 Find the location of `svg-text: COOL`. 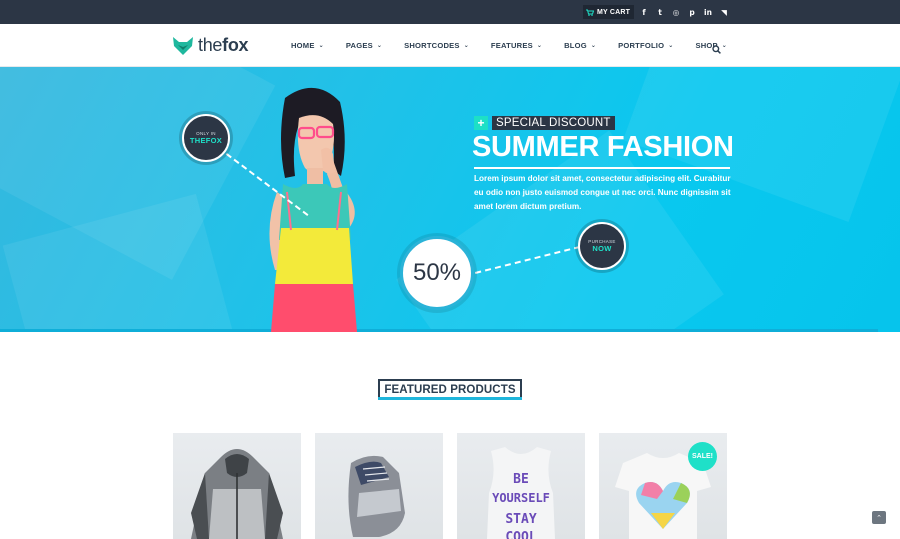

svg-text: COOL is located at coordinates (520, 534).